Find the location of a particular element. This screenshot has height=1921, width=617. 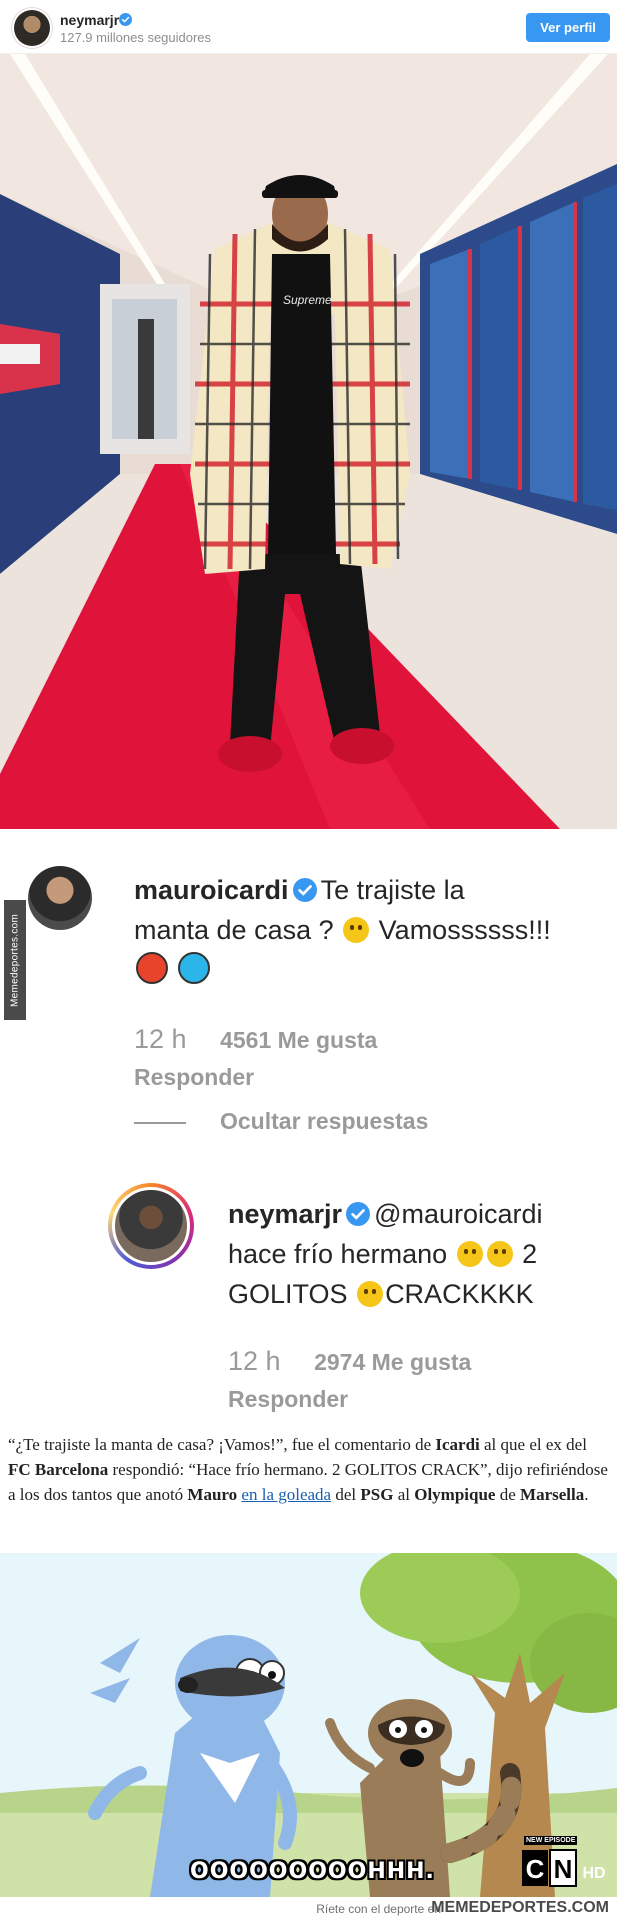

comment-2-meta: 12 h 2974 Me gusta is located at coordinates (349, 1361).